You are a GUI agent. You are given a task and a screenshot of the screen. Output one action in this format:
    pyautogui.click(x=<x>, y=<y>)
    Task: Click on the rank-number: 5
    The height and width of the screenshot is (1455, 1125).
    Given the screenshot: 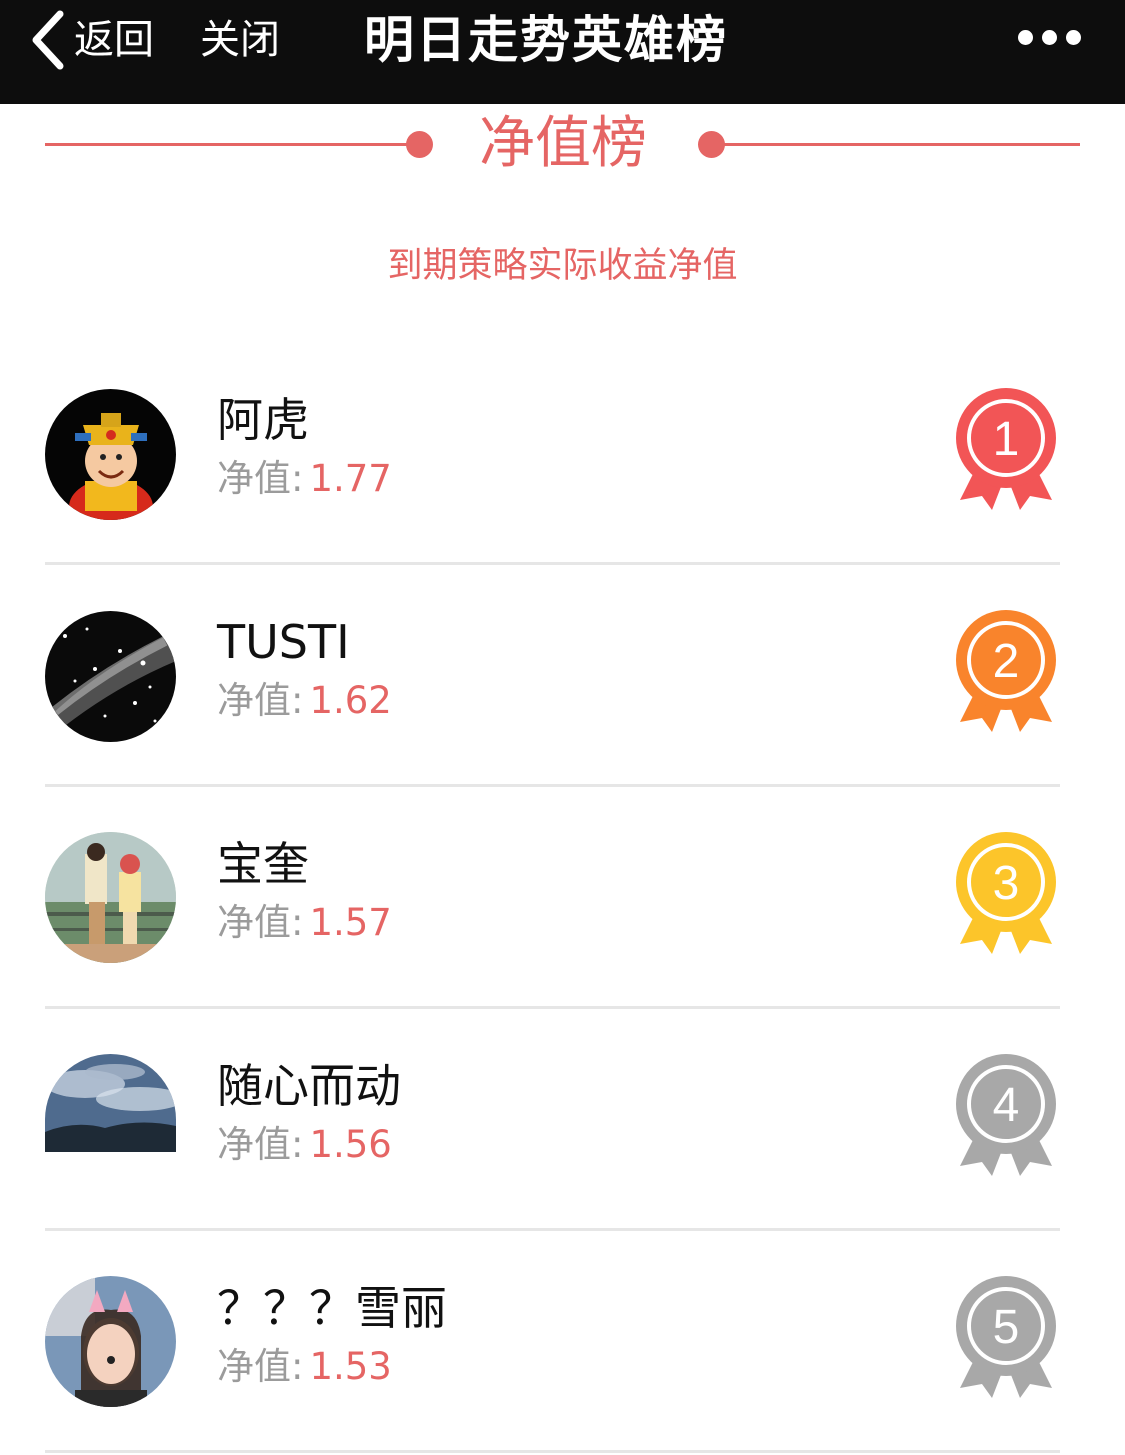 What is the action you would take?
    pyautogui.click(x=1006, y=1327)
    